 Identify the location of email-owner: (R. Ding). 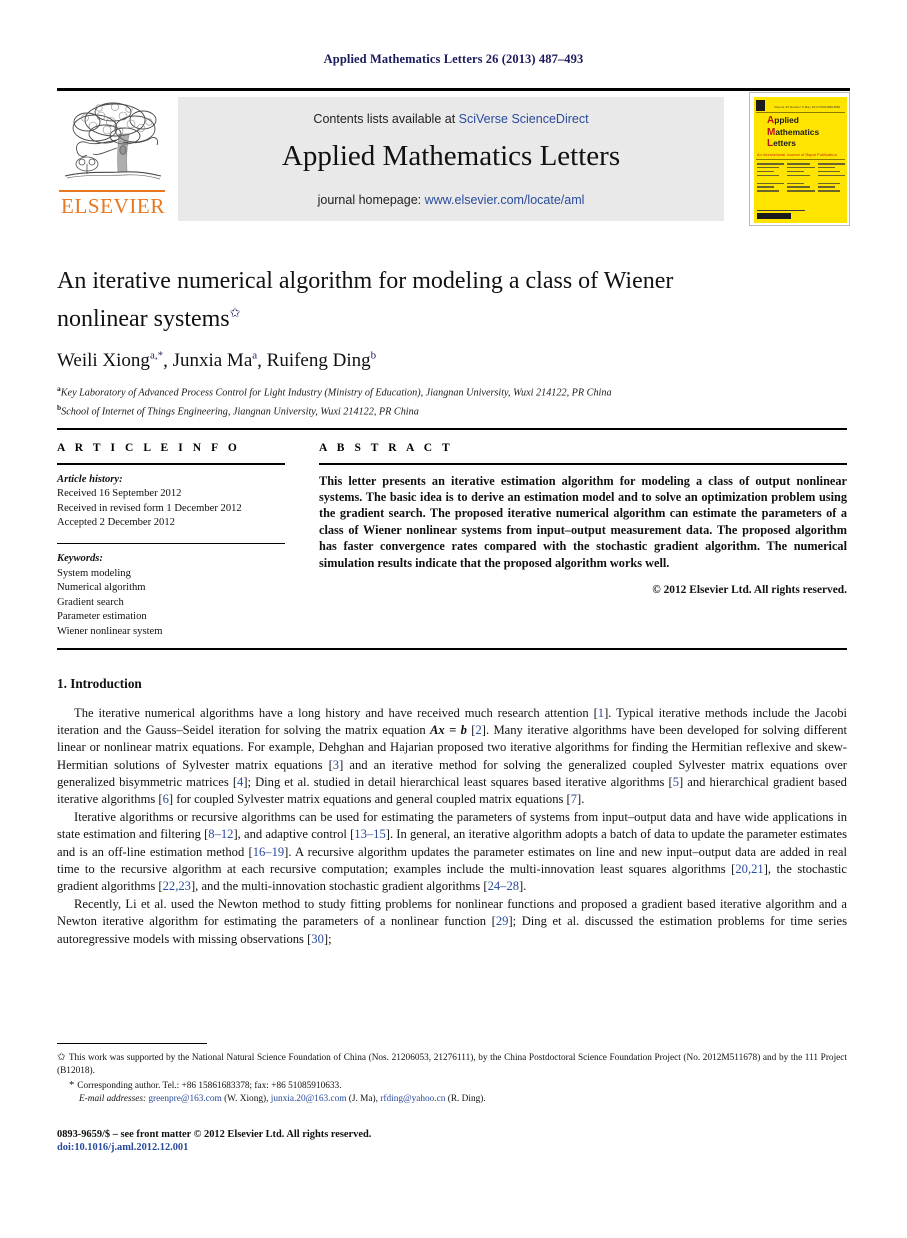
(465, 1098).